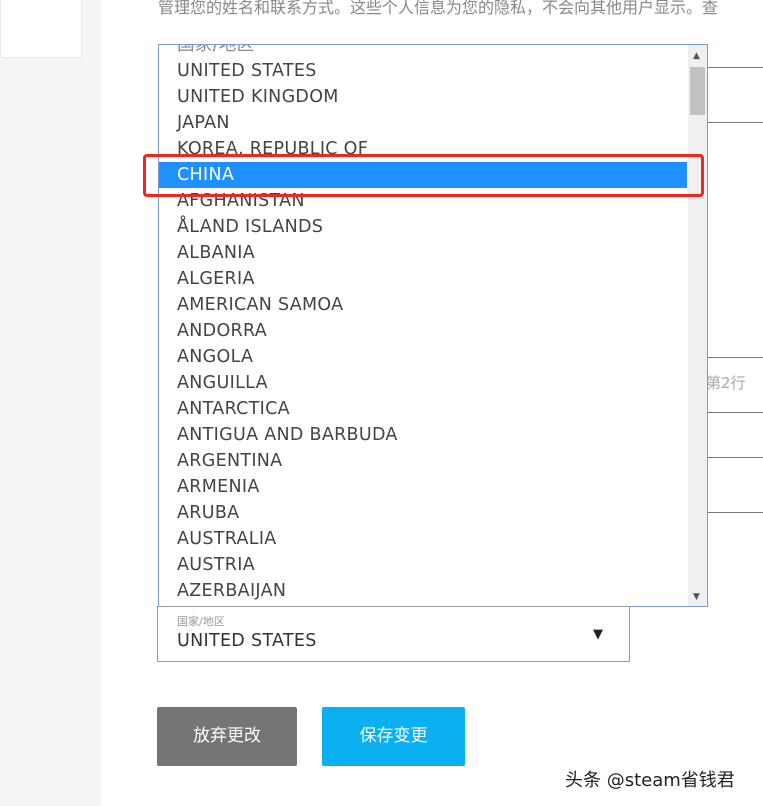  What do you see at coordinates (650, 780) in the screenshot?
I see `watermark: 头条 @steam省钱君` at bounding box center [650, 780].